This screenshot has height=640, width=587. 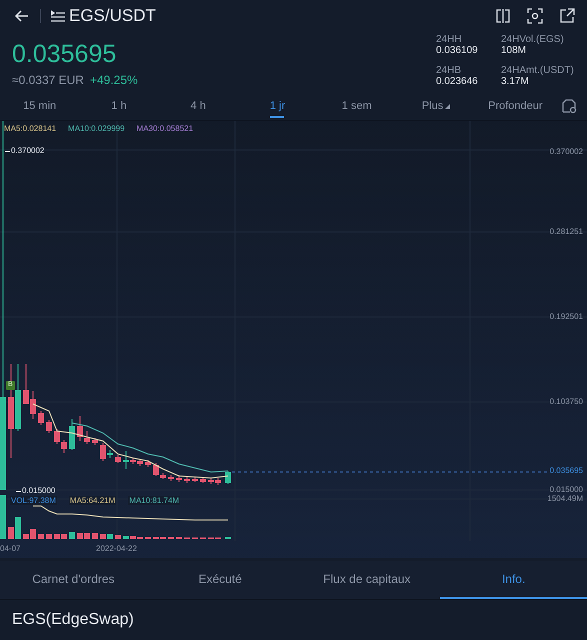 What do you see at coordinates (165, 128) in the screenshot?
I see `moving-average-label: MA30:0.058521` at bounding box center [165, 128].